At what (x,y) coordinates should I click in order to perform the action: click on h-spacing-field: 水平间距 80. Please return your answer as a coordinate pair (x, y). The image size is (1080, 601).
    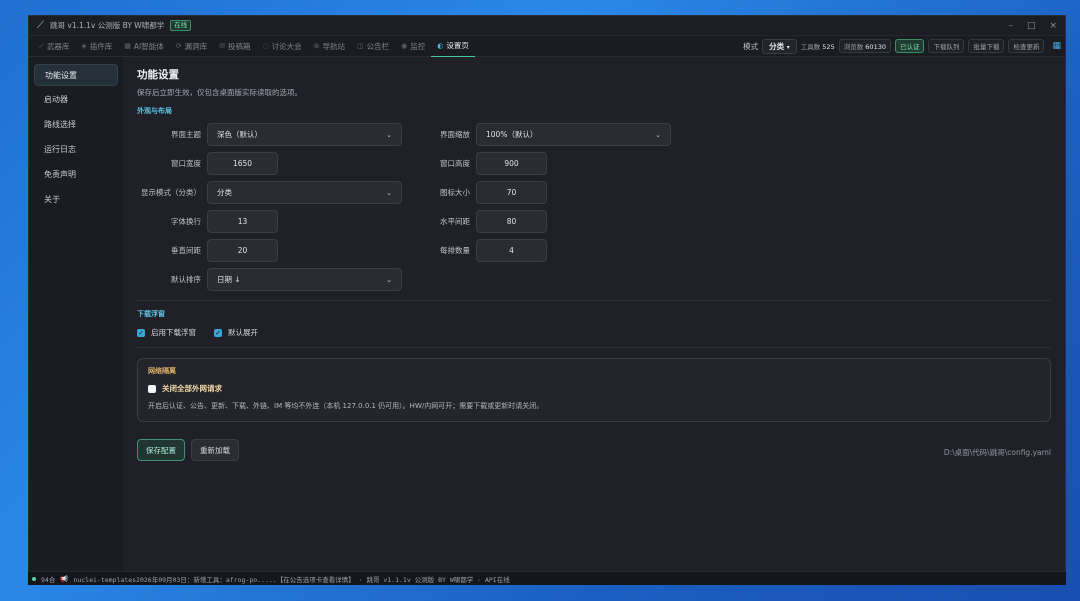
    Looking at the image, I should click on (557, 221).